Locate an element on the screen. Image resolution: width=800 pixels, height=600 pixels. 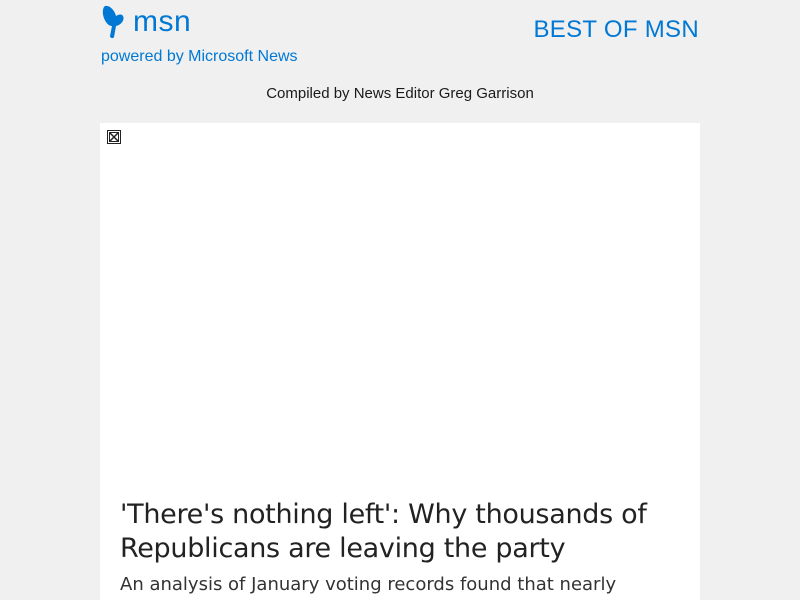
butterfly-icon is located at coordinates (113, 22).